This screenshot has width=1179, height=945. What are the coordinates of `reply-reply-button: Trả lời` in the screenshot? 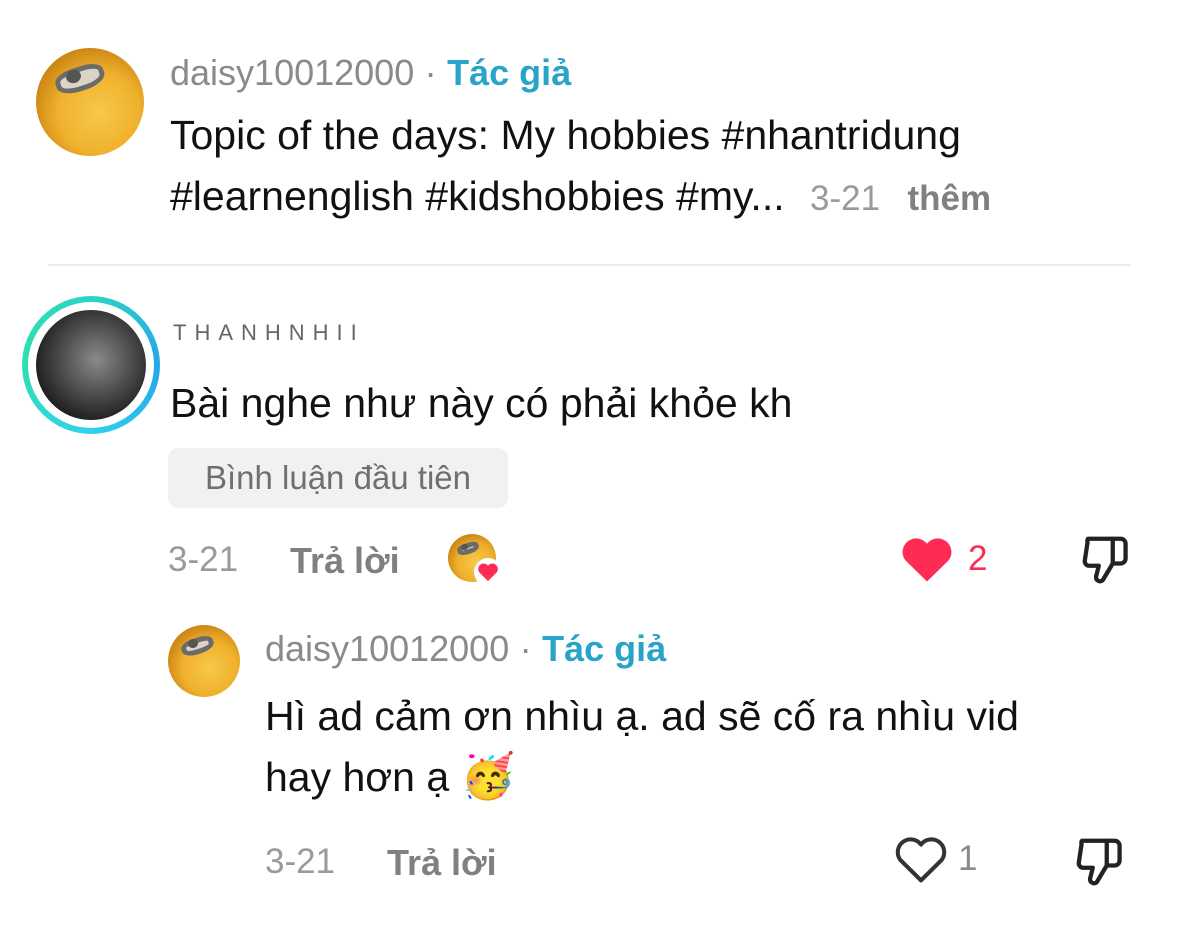 It's located at (442, 863).